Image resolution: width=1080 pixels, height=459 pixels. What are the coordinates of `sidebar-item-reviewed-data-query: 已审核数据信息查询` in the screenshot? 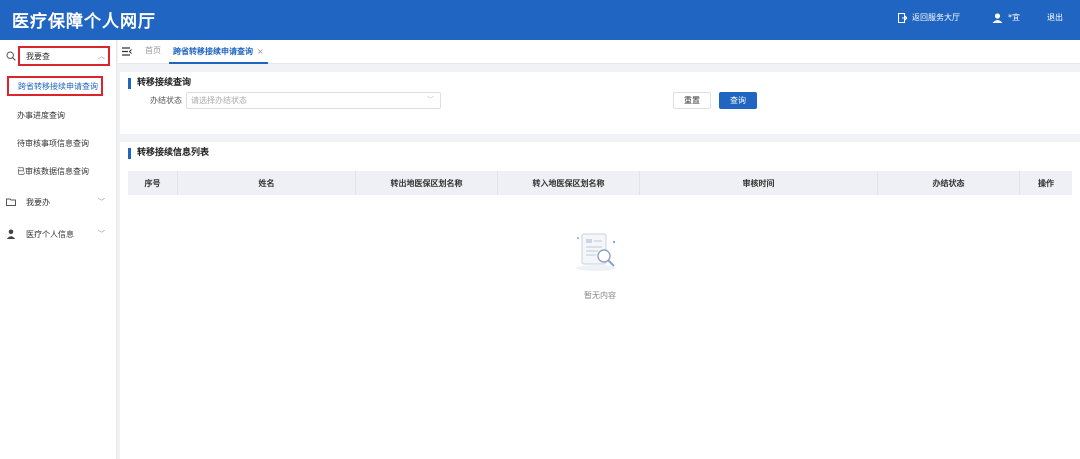 It's located at (58, 171).